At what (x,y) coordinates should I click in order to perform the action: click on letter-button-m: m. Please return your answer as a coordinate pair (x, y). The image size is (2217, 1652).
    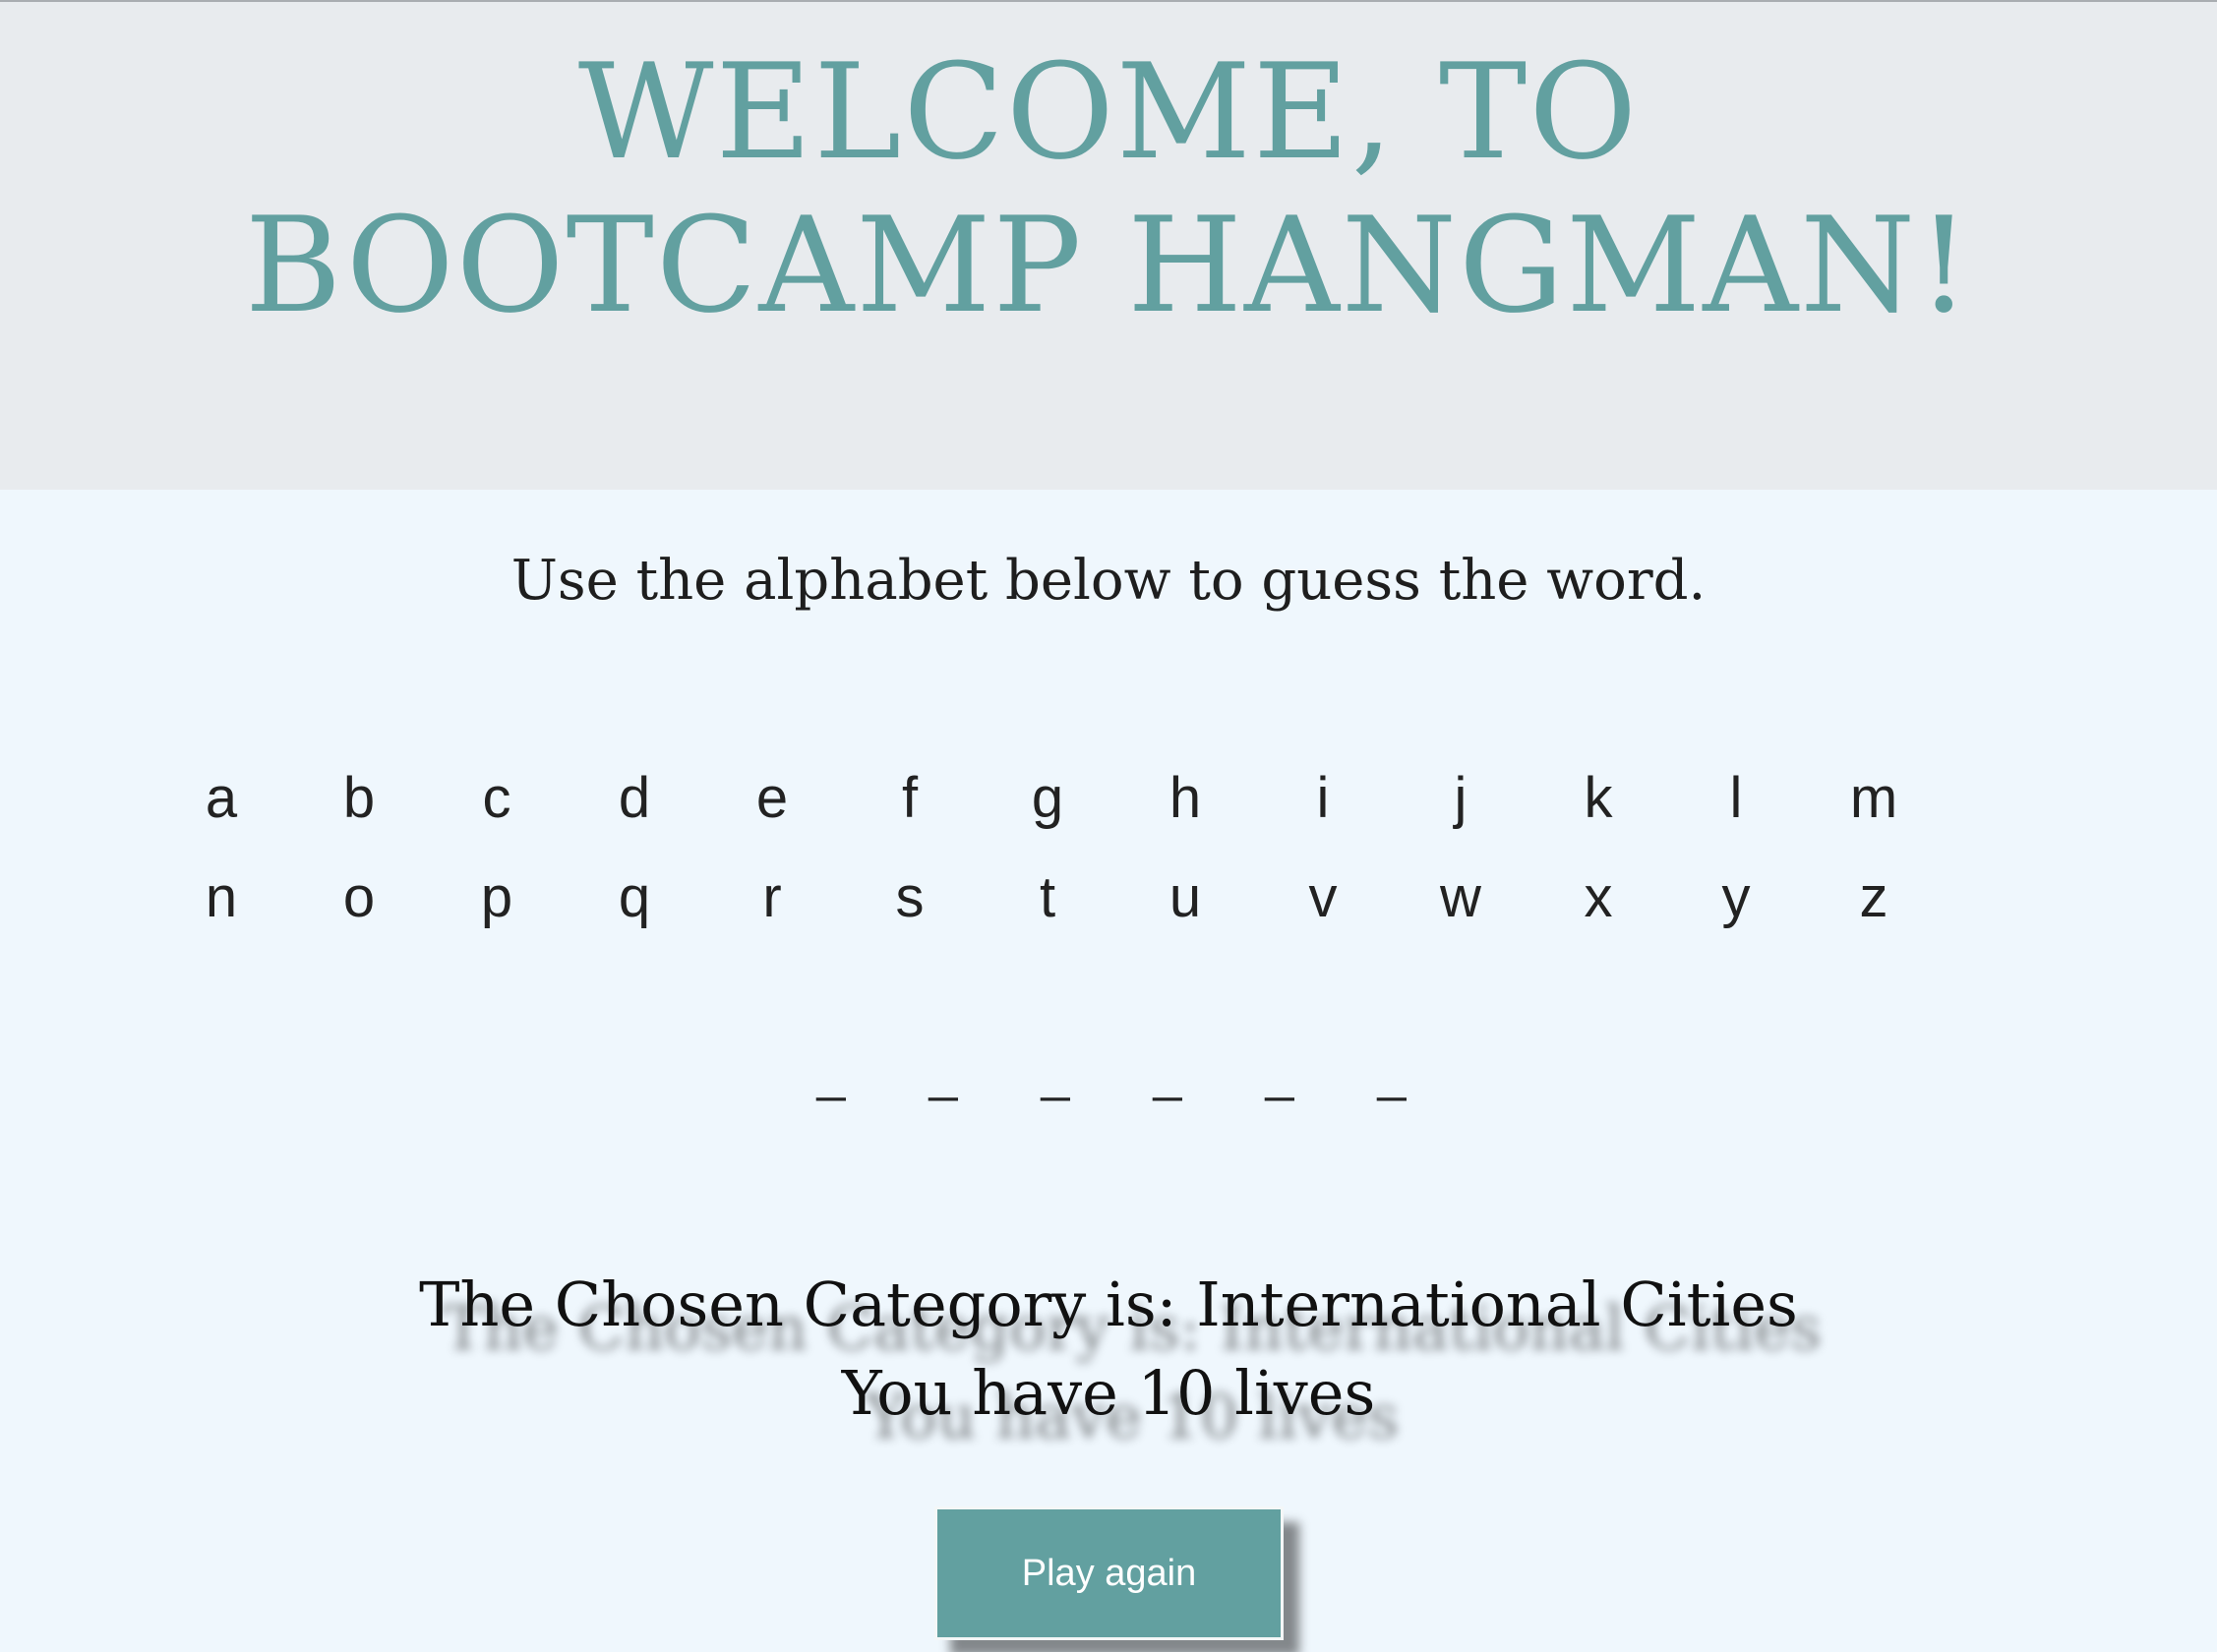
    Looking at the image, I should click on (1874, 805).